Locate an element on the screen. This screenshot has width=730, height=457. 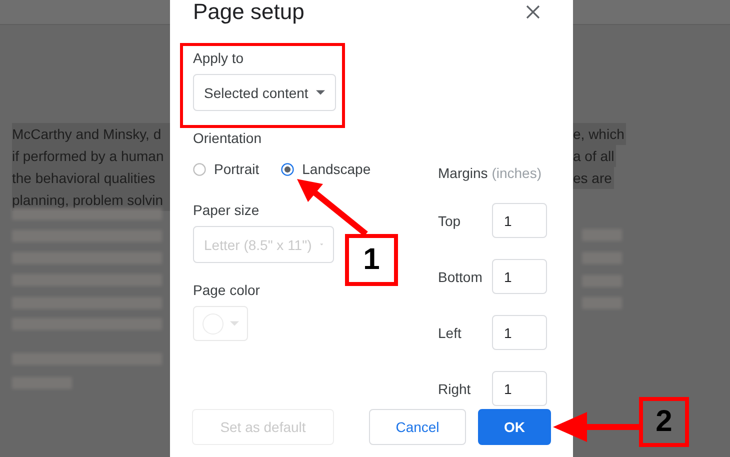
page-color-label: Page color is located at coordinates (227, 290).